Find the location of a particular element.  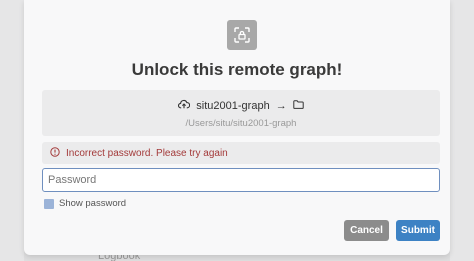

cloud-upload-icon is located at coordinates (184, 105).